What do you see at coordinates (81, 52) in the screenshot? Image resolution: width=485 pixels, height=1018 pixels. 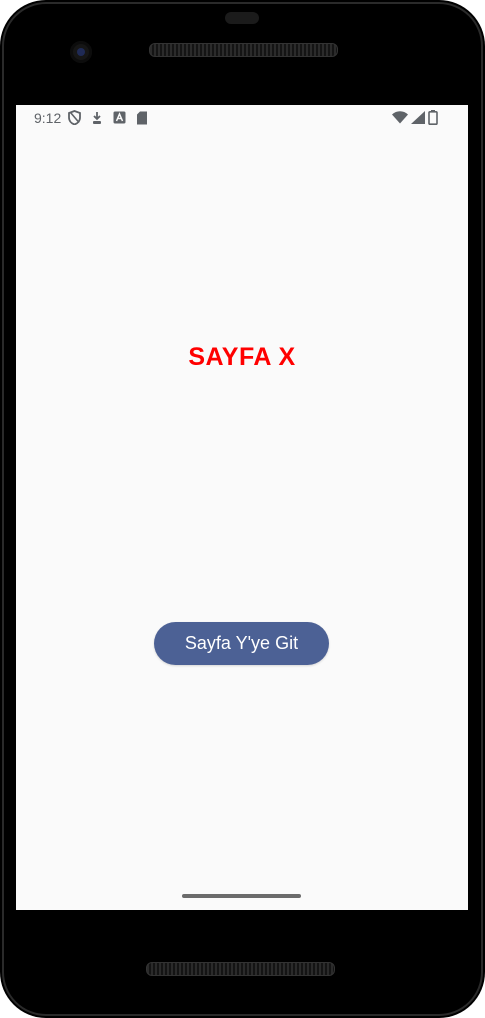 I see `front-camera` at bounding box center [81, 52].